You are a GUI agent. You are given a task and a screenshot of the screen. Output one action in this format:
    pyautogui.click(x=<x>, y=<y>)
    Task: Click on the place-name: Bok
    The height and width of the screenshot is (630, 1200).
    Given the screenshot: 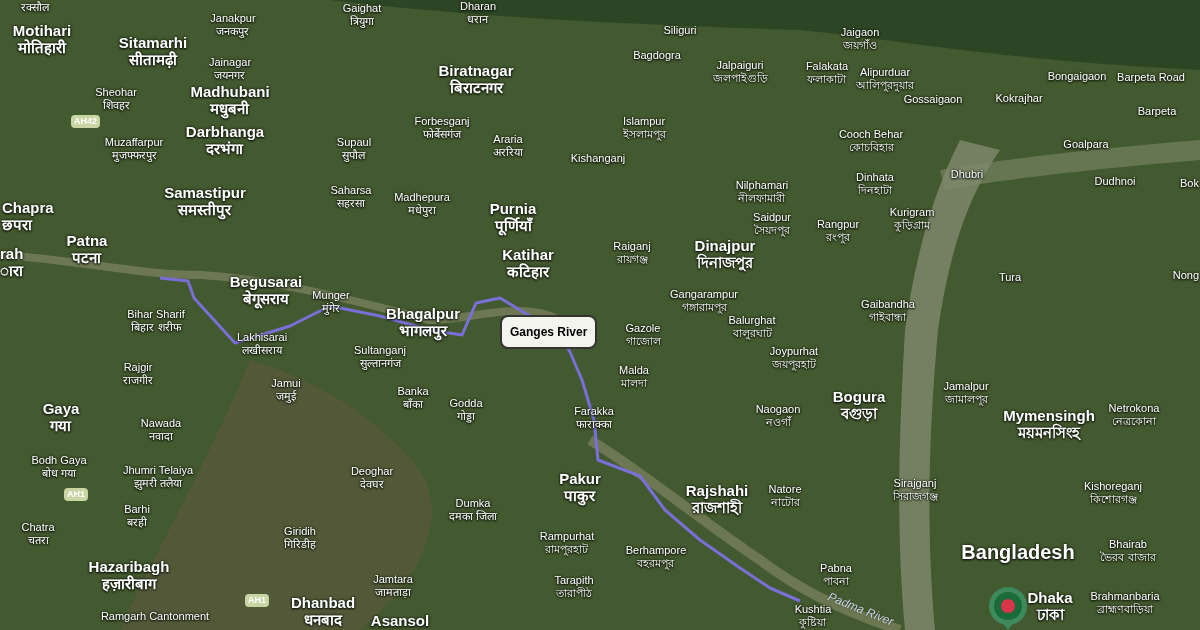 What is the action you would take?
    pyautogui.click(x=1189, y=183)
    